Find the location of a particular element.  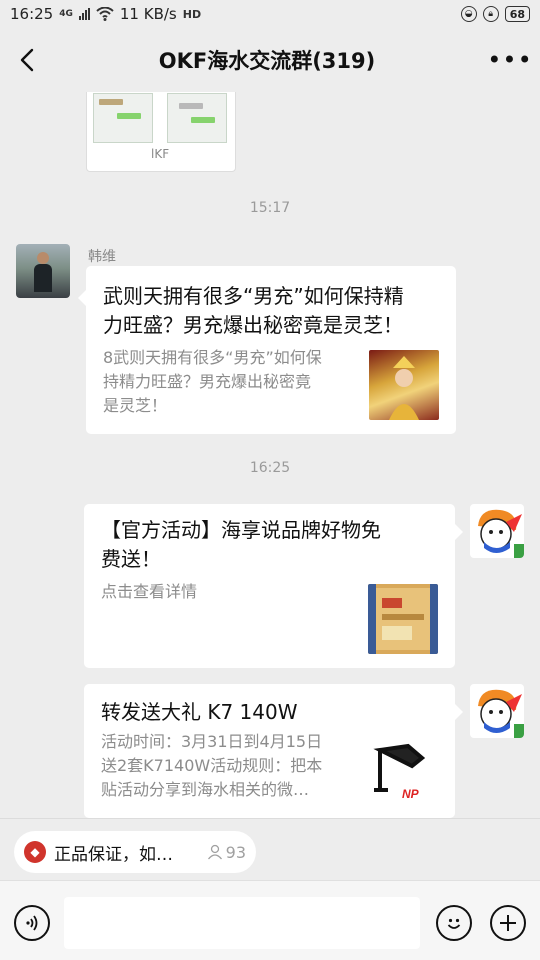

more-options-button: ••• is located at coordinates (510, 60).